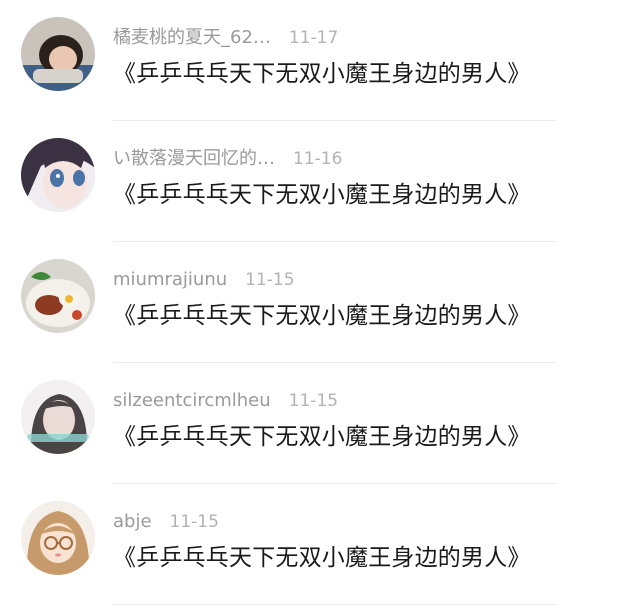  I want to click on anime-girl-avatar-icon, so click(58, 175).